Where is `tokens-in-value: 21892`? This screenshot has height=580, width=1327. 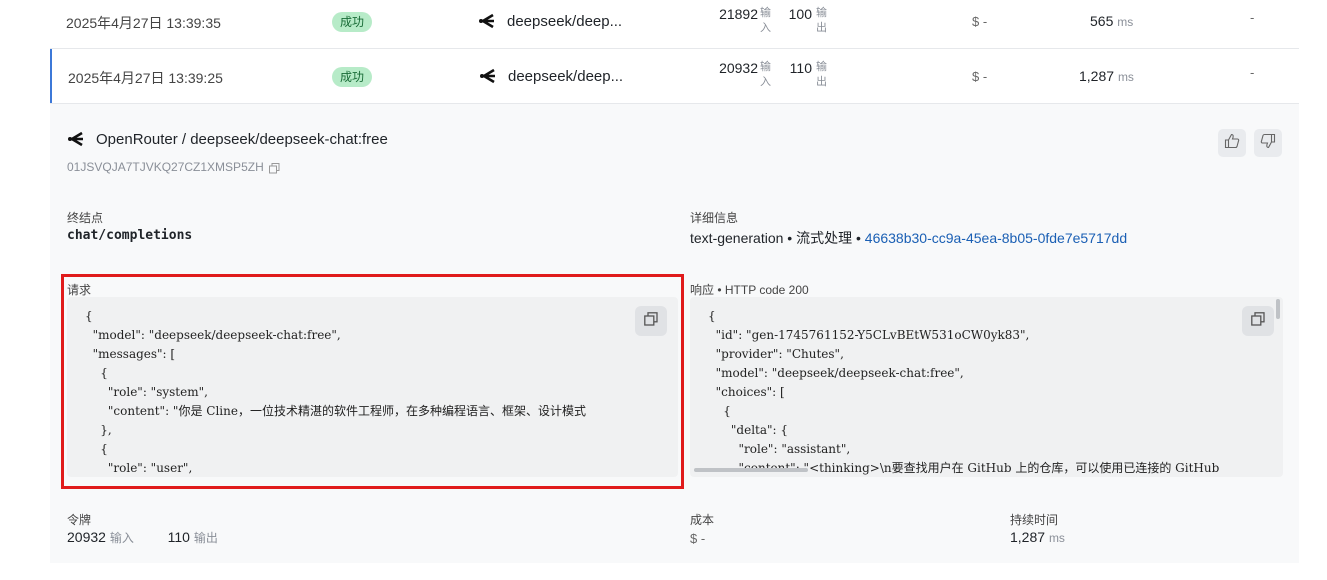
tokens-in-value: 21892 is located at coordinates (738, 14).